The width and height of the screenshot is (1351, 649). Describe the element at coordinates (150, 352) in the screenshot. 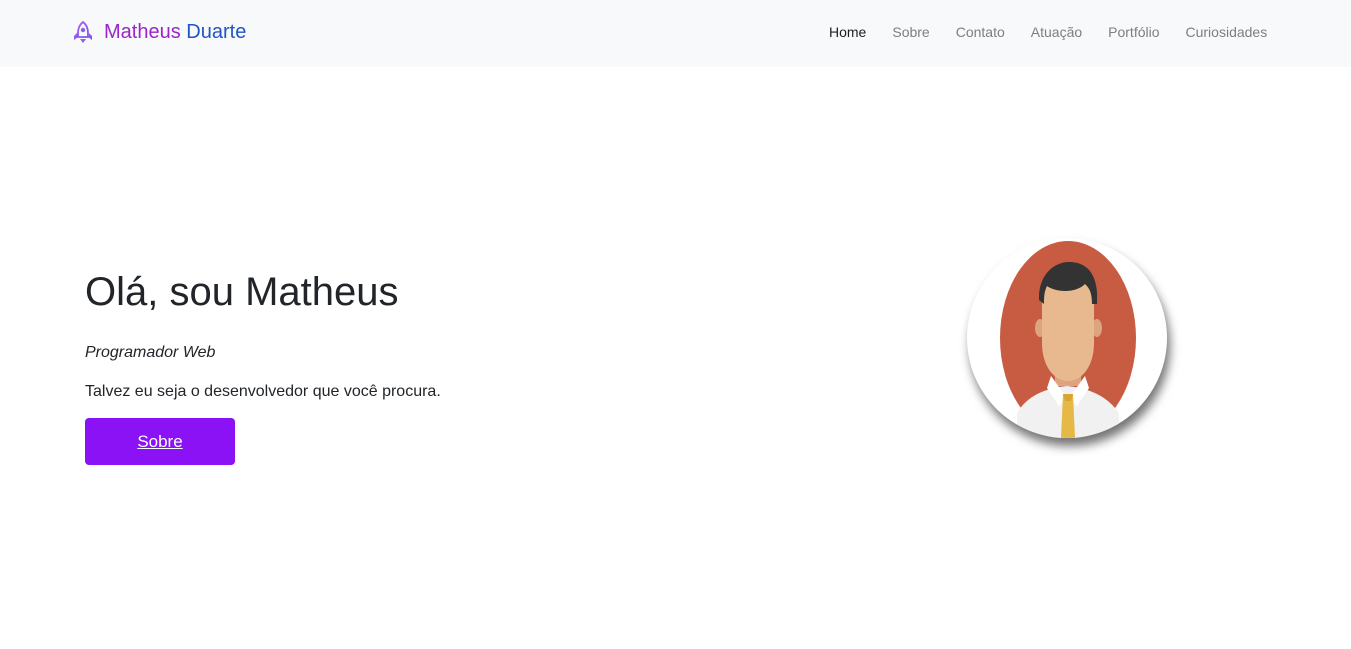

I see `hero-role: Programador Web` at that location.